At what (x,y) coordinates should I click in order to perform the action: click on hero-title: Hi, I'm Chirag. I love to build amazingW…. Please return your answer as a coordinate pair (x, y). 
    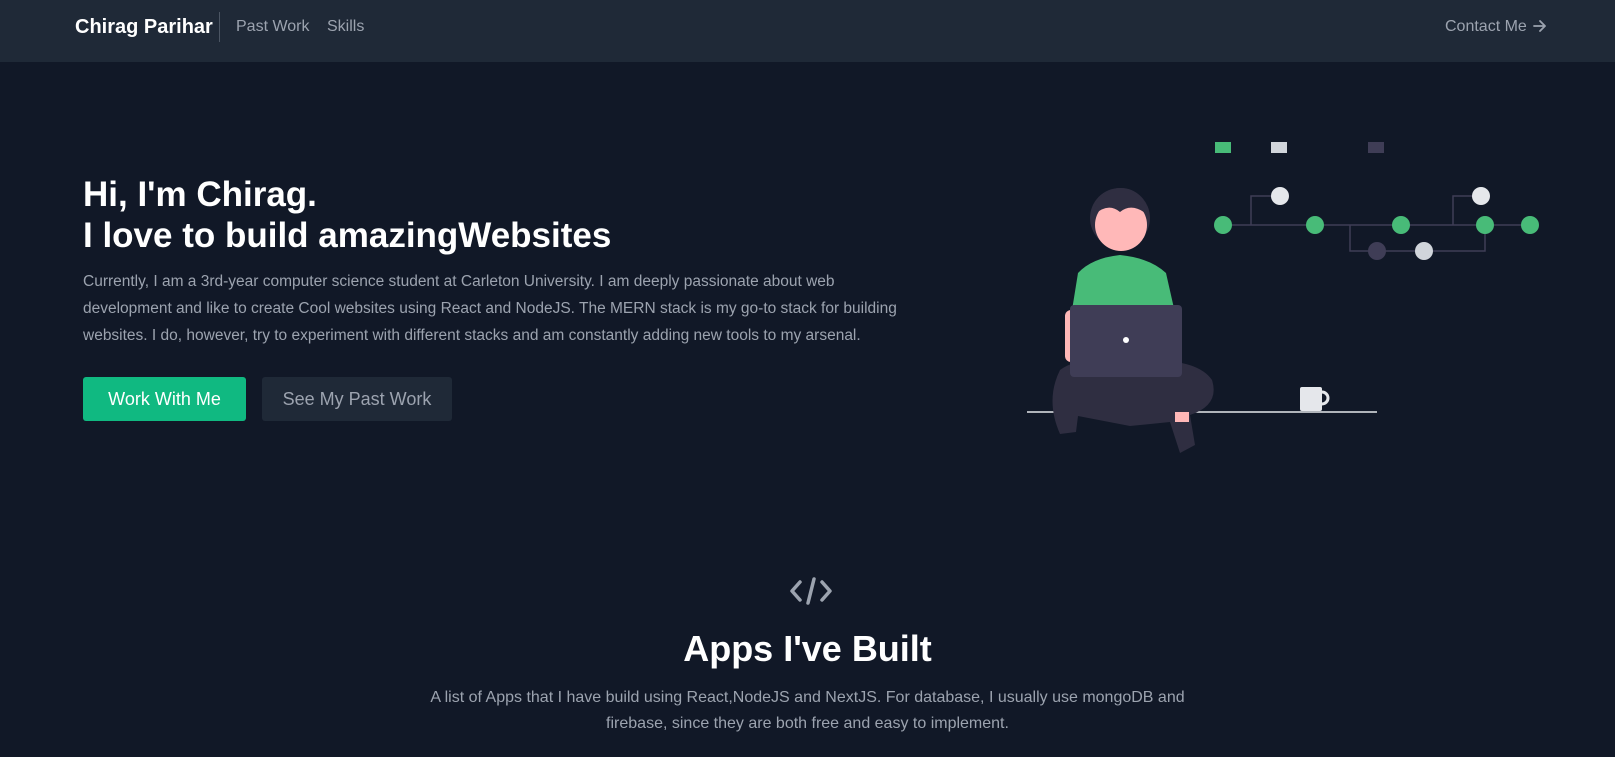
    Looking at the image, I should click on (493, 215).